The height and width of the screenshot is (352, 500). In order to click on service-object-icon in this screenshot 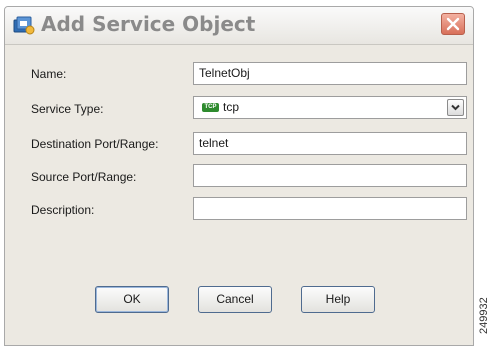, I will do `click(24, 25)`.